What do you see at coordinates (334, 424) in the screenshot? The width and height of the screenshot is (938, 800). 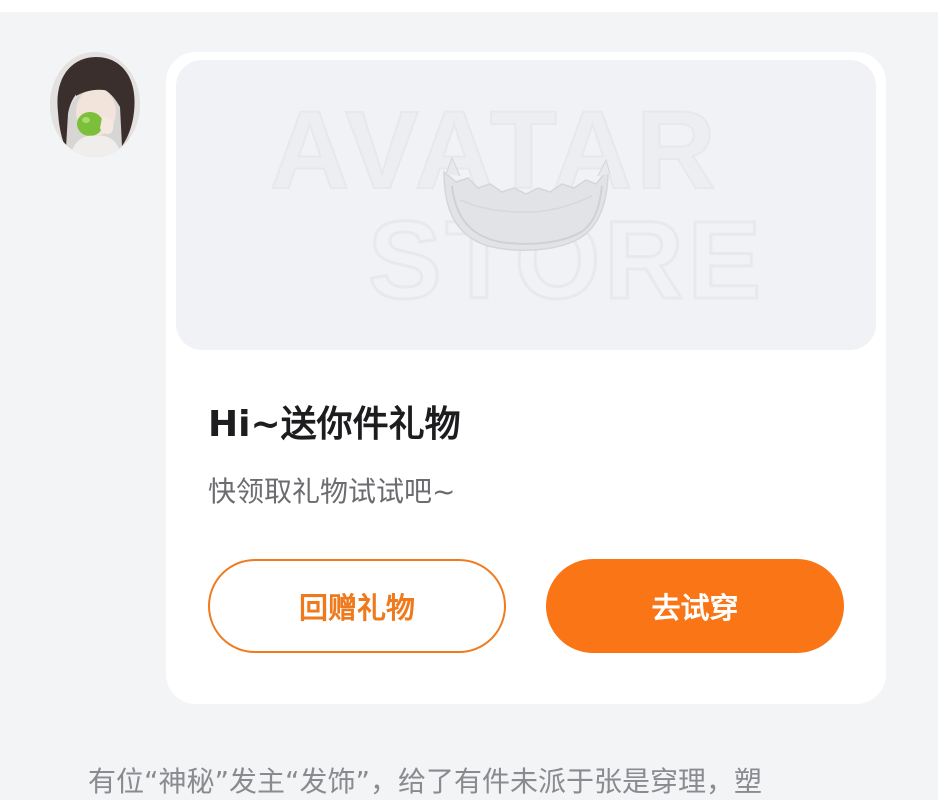 I see `card-title: Hi~送你件礼物` at bounding box center [334, 424].